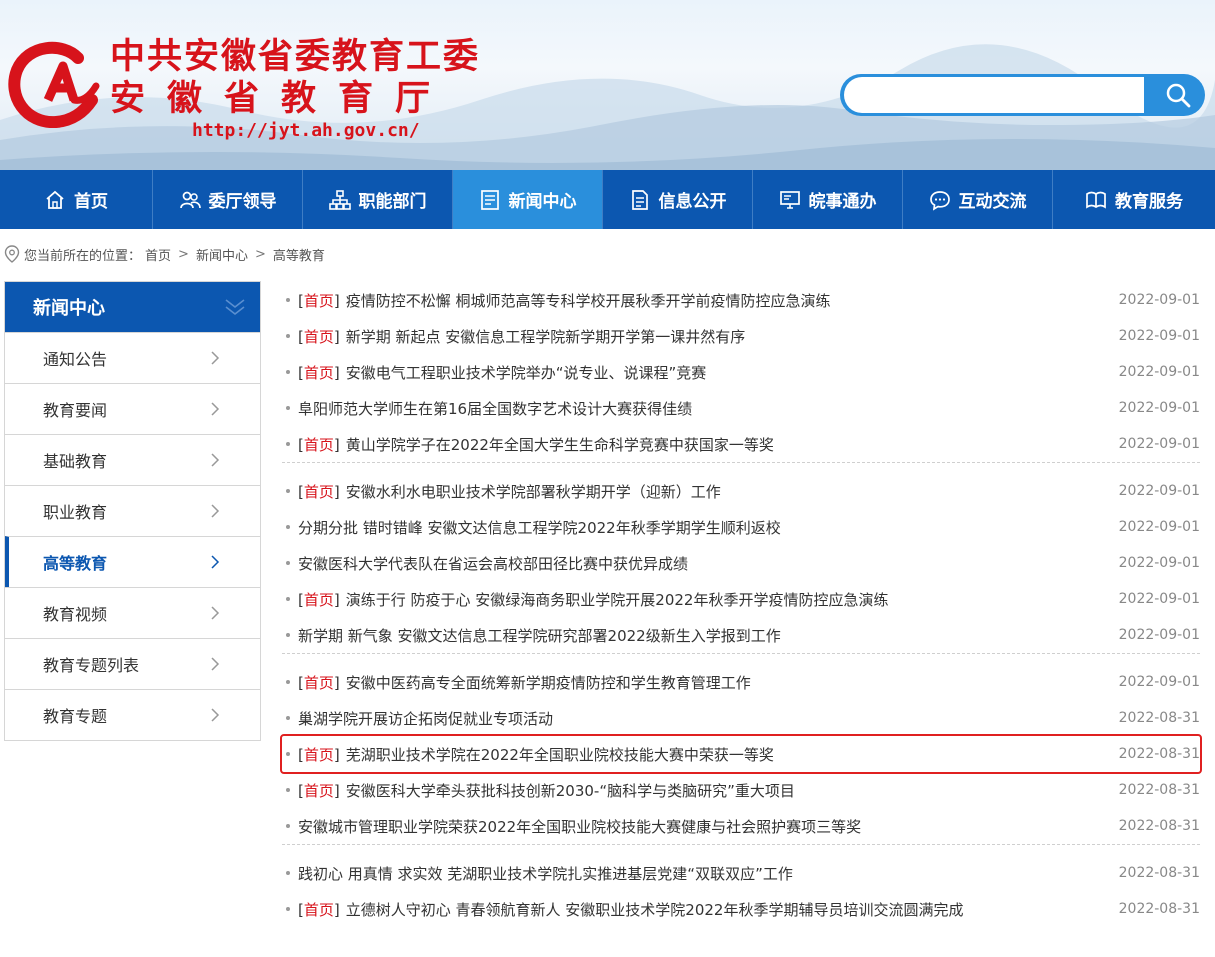  I want to click on news-title: 安徽医科大学牵头获批科技创新2030-“脑科学与类脑研究”重大项目, so click(570, 790).